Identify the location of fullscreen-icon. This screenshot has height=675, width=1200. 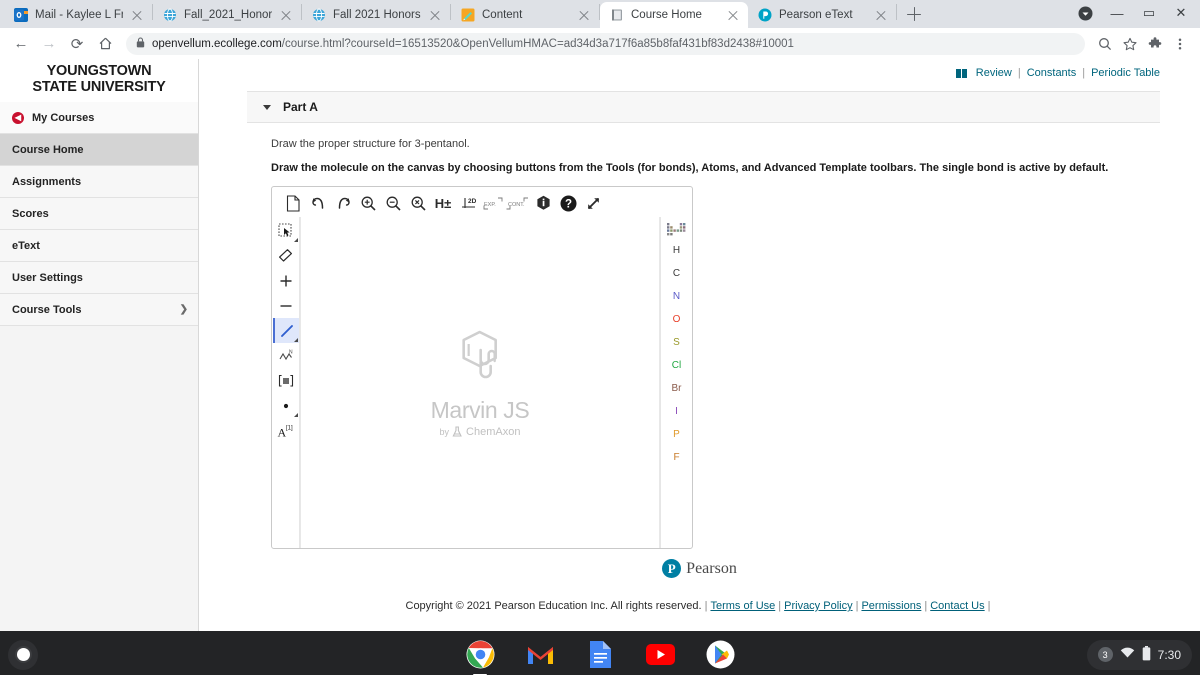
(593, 203).